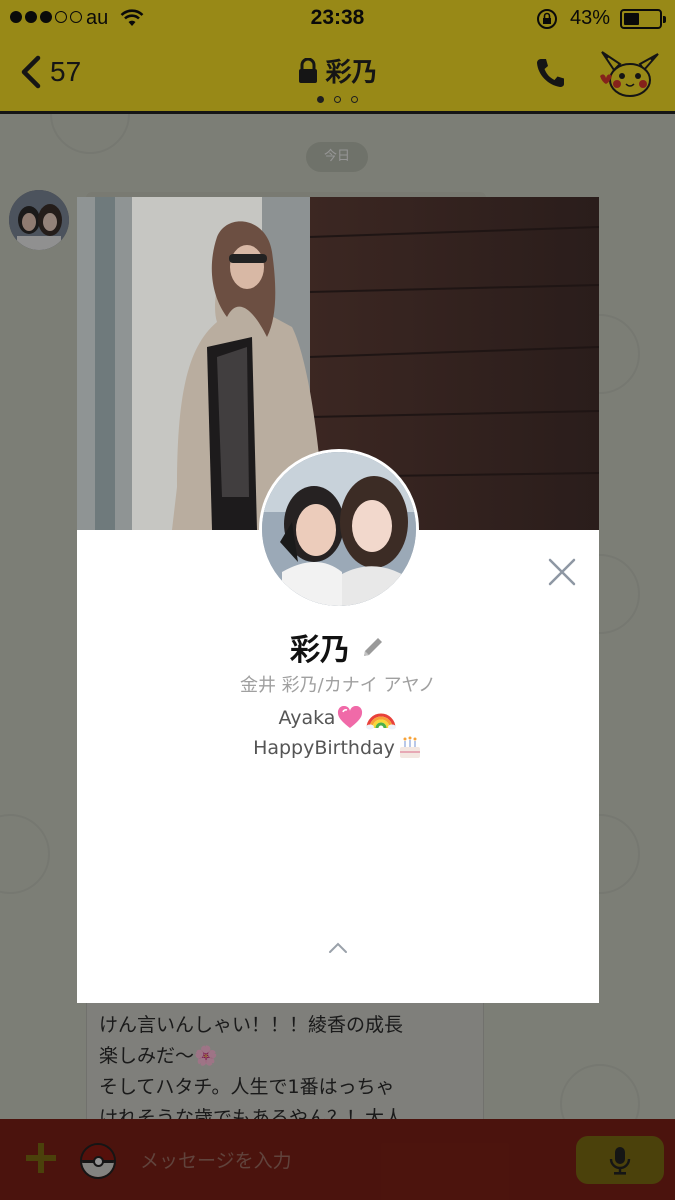 Image resolution: width=675 pixels, height=1200 pixels. Describe the element at coordinates (562, 572) in the screenshot. I see `close-icon` at that location.